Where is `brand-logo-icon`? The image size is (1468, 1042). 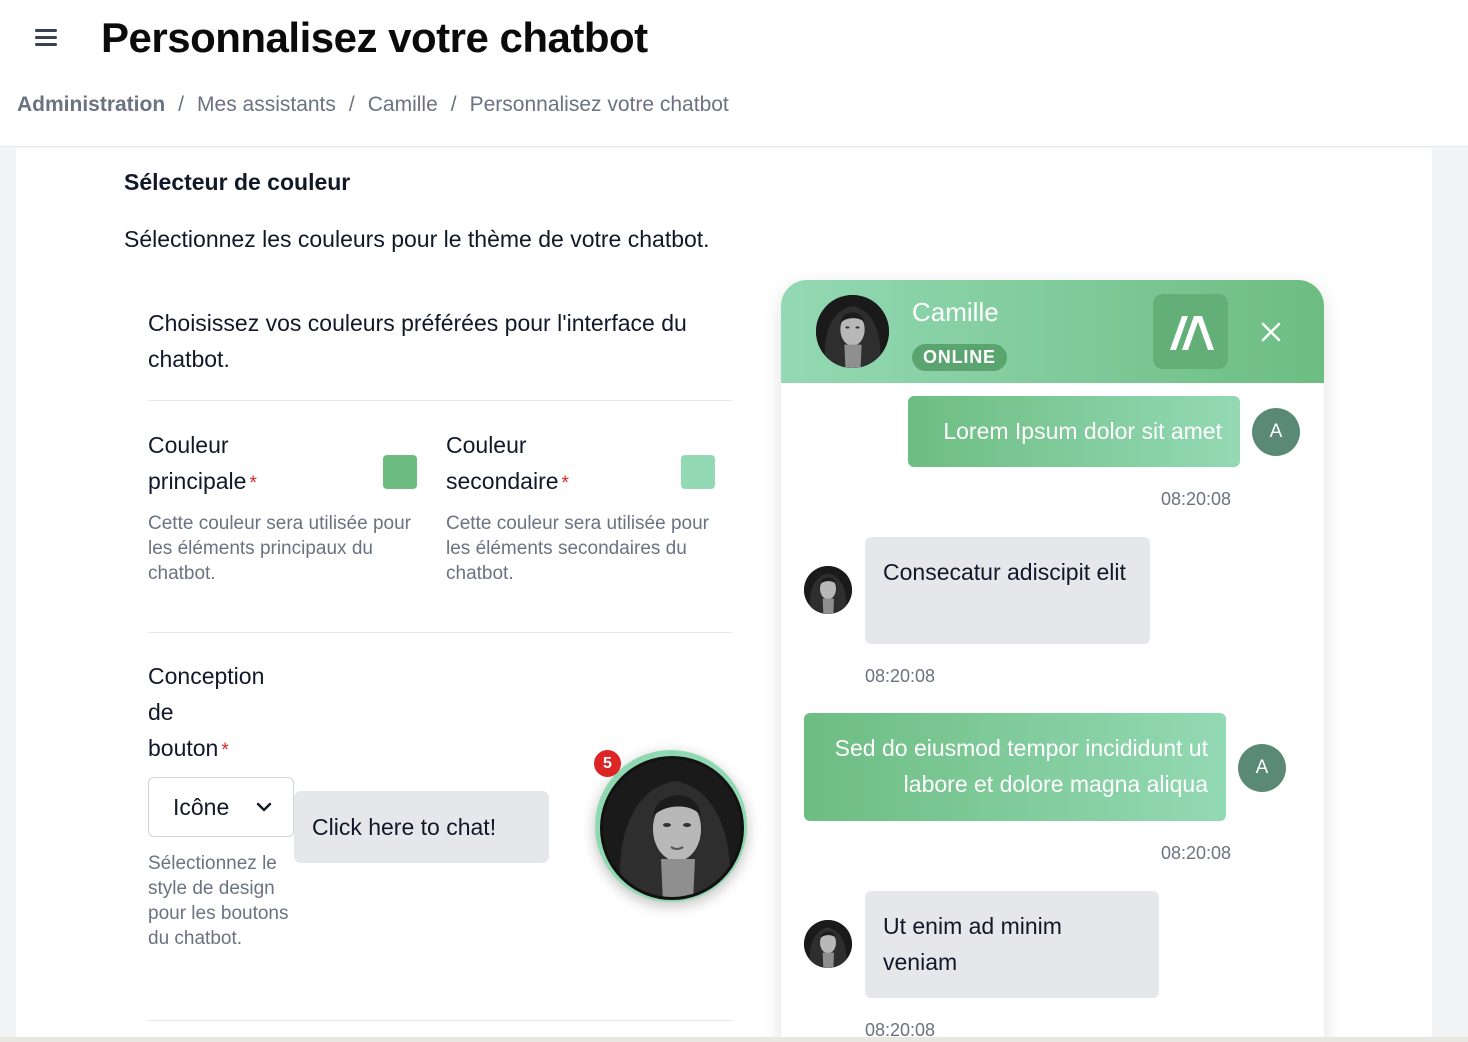
brand-logo-icon is located at coordinates (1190, 331).